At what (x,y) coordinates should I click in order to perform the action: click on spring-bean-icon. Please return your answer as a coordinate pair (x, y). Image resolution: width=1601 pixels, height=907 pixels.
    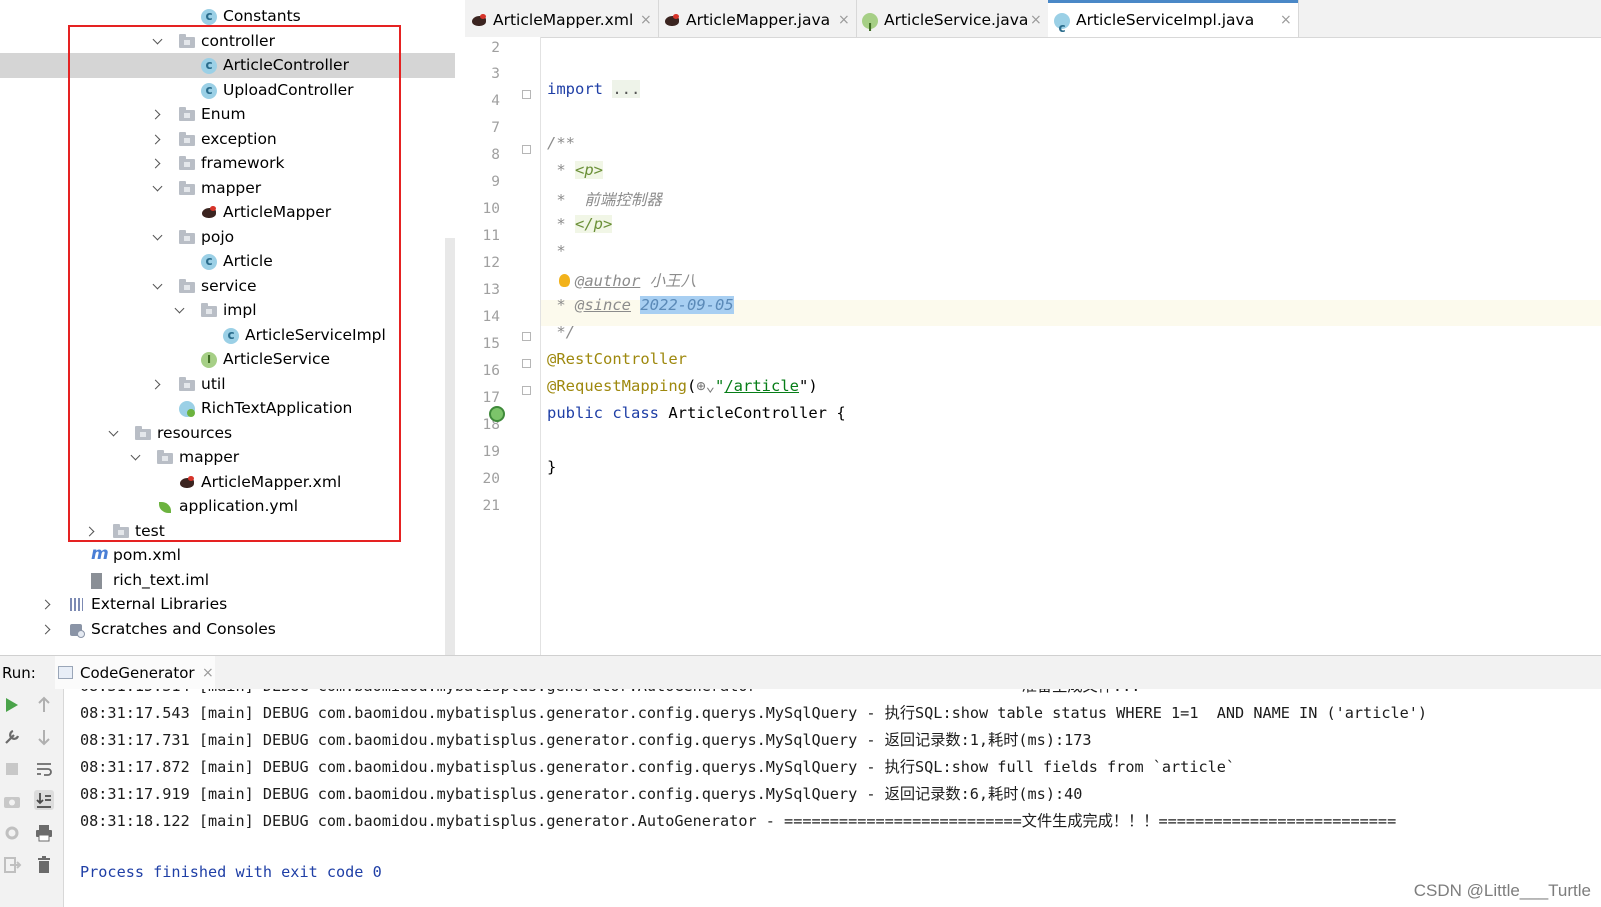
    Looking at the image, I should click on (497, 414).